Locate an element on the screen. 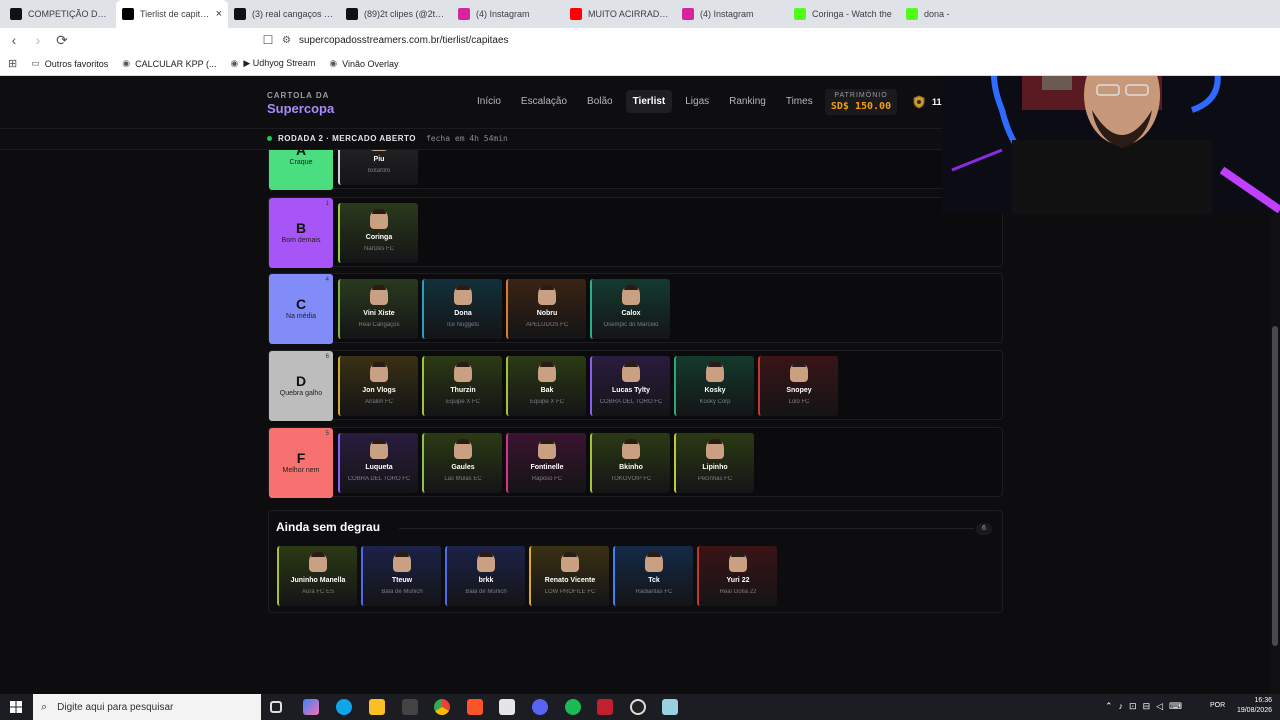  player-name: Bak is located at coordinates (547, 390).